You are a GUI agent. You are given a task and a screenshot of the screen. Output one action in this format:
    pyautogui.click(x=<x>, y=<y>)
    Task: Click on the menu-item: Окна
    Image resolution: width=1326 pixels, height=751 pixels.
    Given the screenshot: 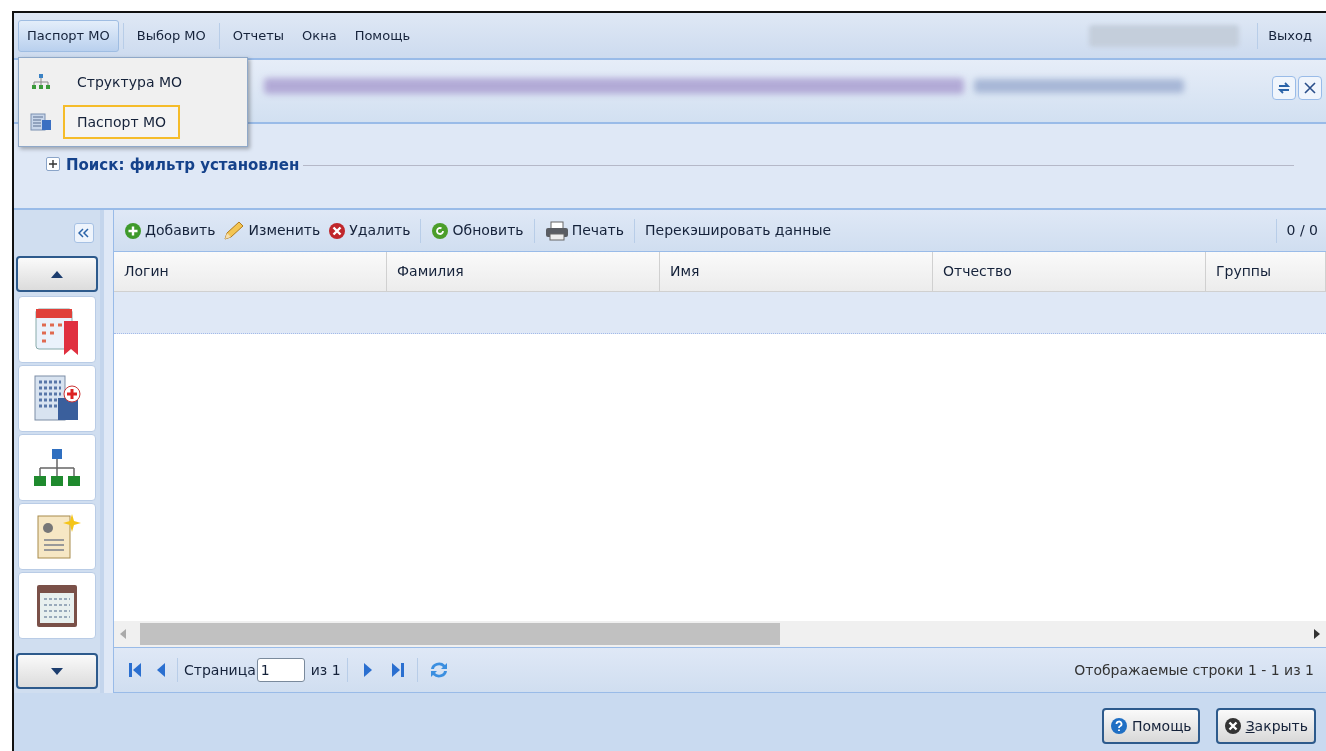 What is the action you would take?
    pyautogui.click(x=319, y=35)
    